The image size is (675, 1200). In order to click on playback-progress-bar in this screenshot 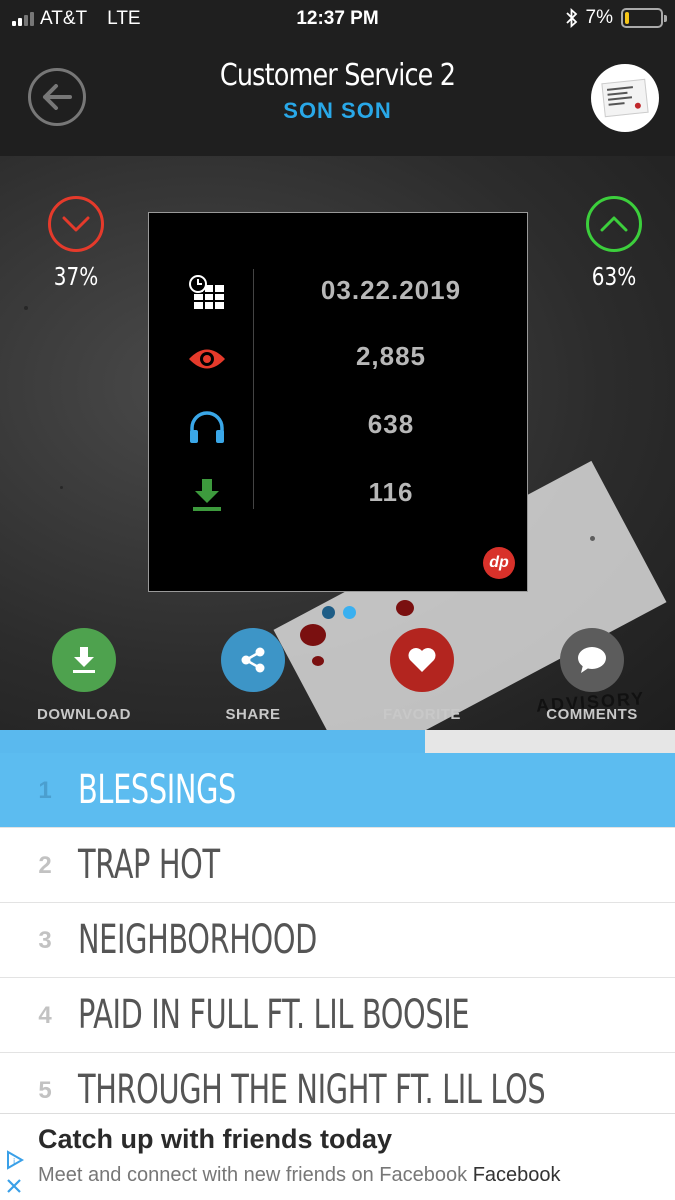, I will do `click(337, 741)`.